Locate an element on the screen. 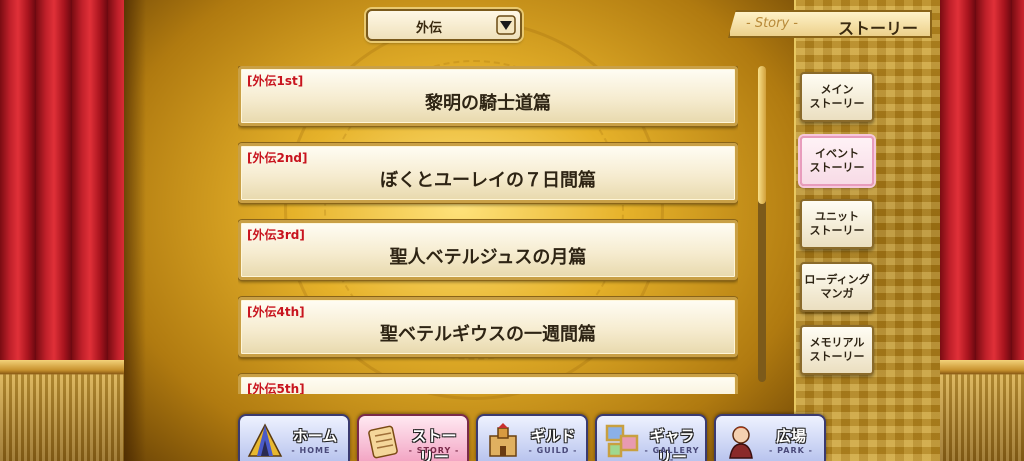 This screenshot has height=461, width=1024. tab-unit-story: ユニット ストーリー is located at coordinates (837, 224).